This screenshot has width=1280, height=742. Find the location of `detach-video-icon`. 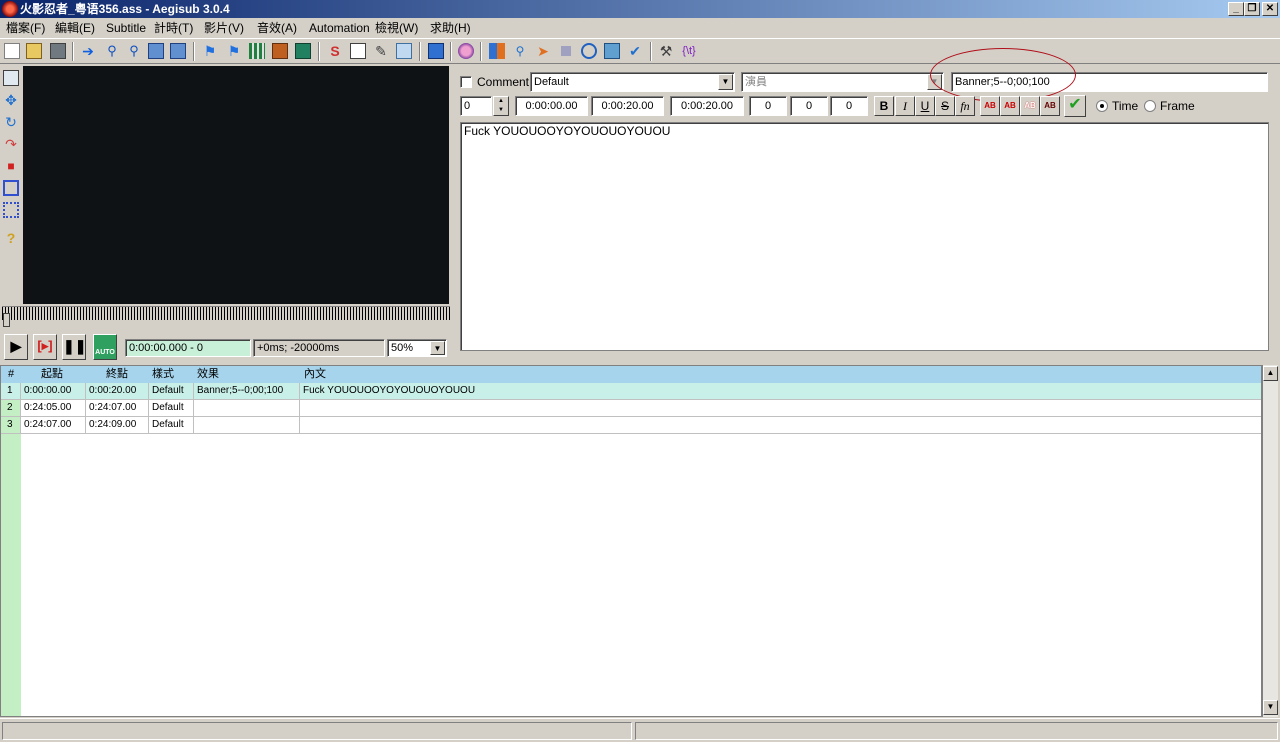

detach-video-icon is located at coordinates (303, 51).